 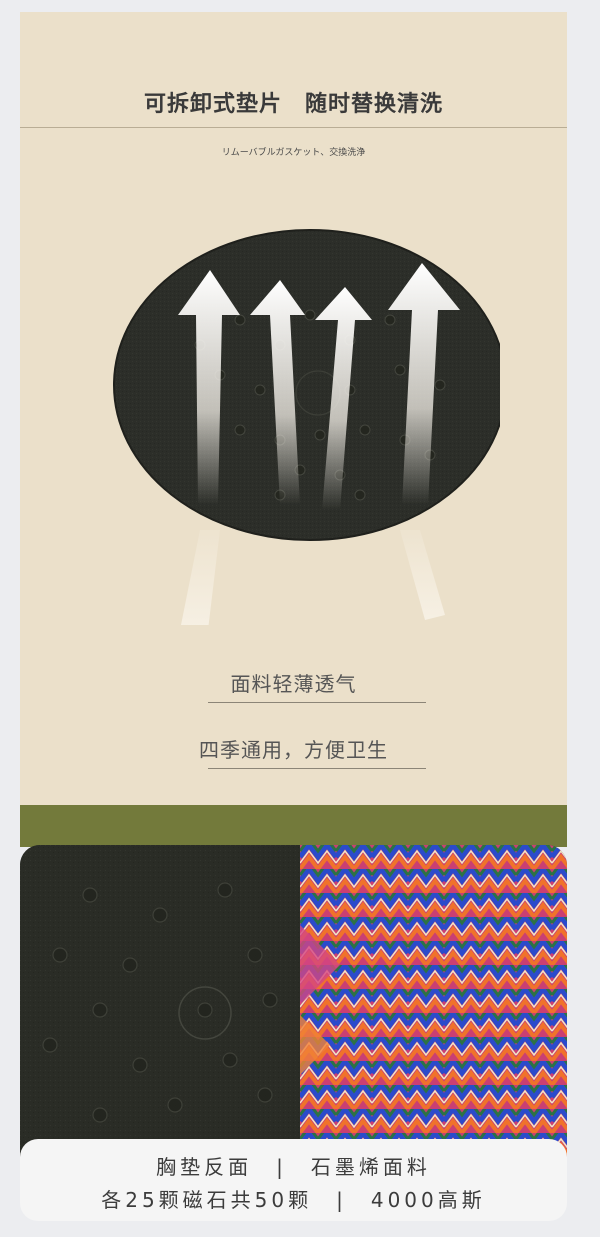 What do you see at coordinates (293, 1167) in the screenshot?
I see `caption-line-1: 胸垫反面 | 石墨烯面料` at bounding box center [293, 1167].